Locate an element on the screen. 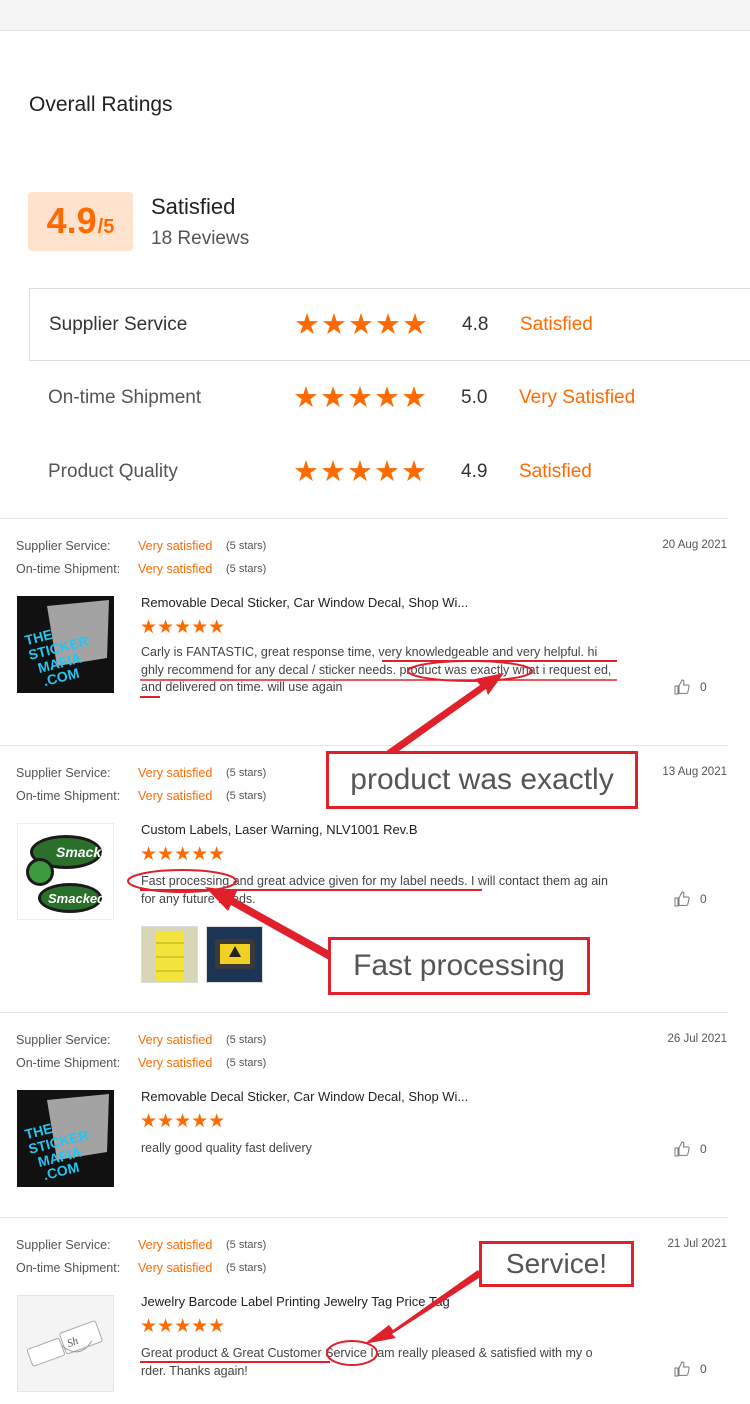 The width and height of the screenshot is (750, 1404). rating-text: Very Satisfied is located at coordinates (577, 397).